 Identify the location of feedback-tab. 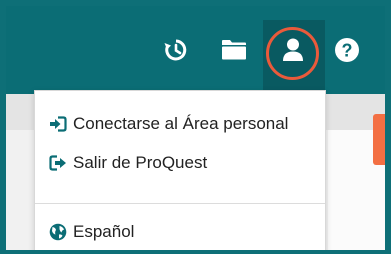
(379, 139).